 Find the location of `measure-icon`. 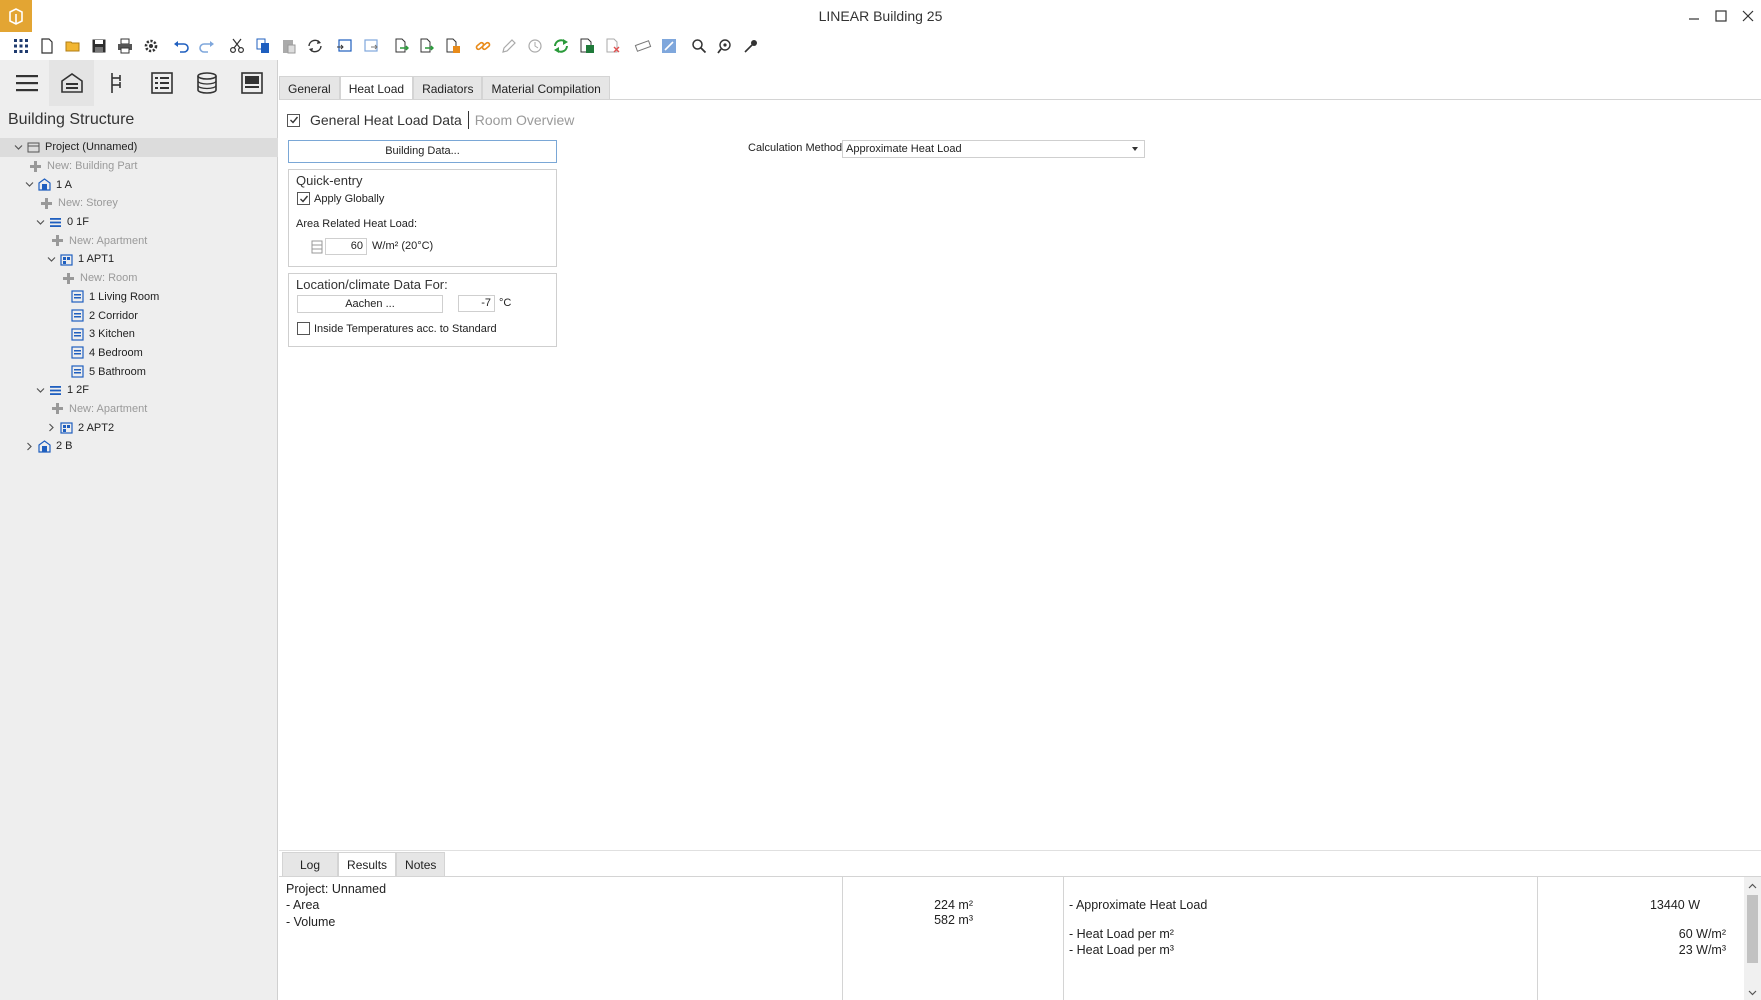

measure-icon is located at coordinates (535, 46).